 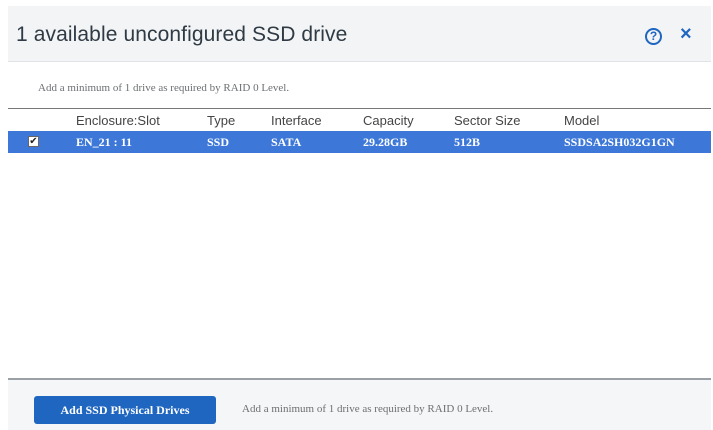 What do you see at coordinates (653, 36) in the screenshot?
I see `help-icon: ?` at bounding box center [653, 36].